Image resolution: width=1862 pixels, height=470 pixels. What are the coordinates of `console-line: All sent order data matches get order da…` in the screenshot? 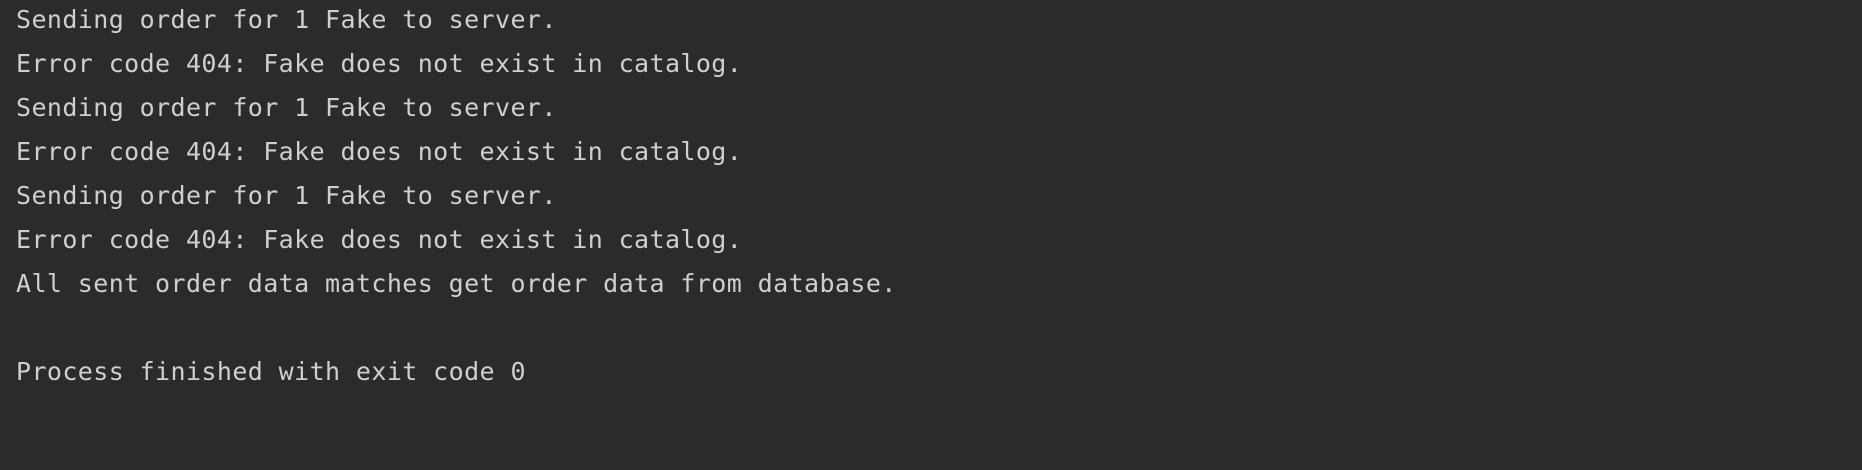 It's located at (456, 283).